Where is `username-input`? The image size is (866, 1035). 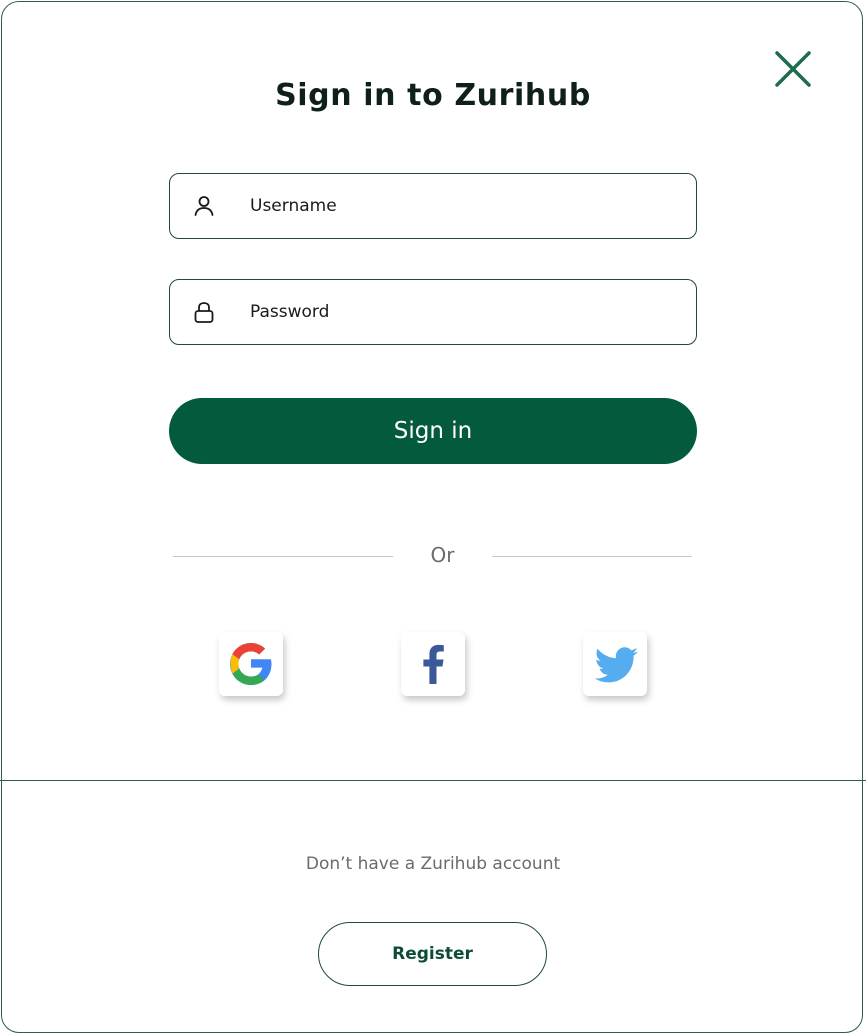
username-input is located at coordinates (460, 206).